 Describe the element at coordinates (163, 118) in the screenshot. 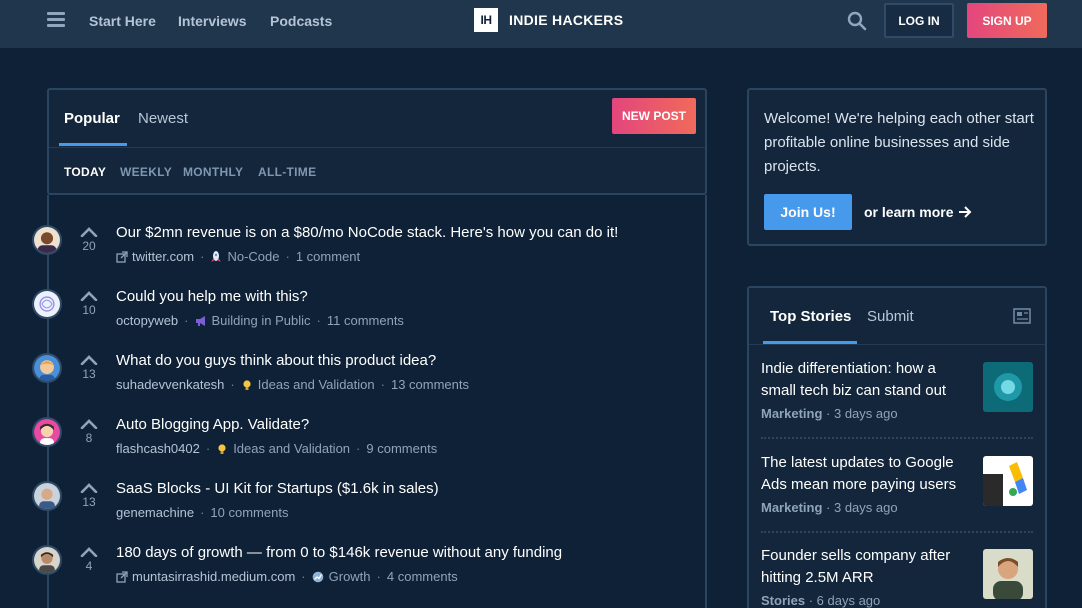

I see `tab-newest: Newest` at that location.